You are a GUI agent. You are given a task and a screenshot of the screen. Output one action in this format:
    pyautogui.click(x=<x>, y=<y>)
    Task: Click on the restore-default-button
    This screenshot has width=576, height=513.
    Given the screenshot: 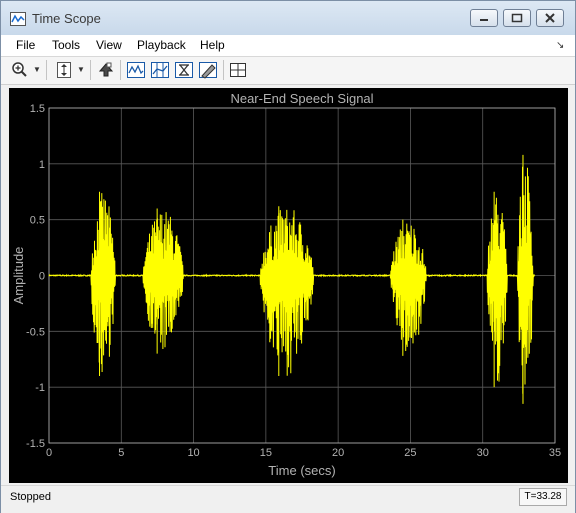 What is the action you would take?
    pyautogui.click(x=106, y=70)
    